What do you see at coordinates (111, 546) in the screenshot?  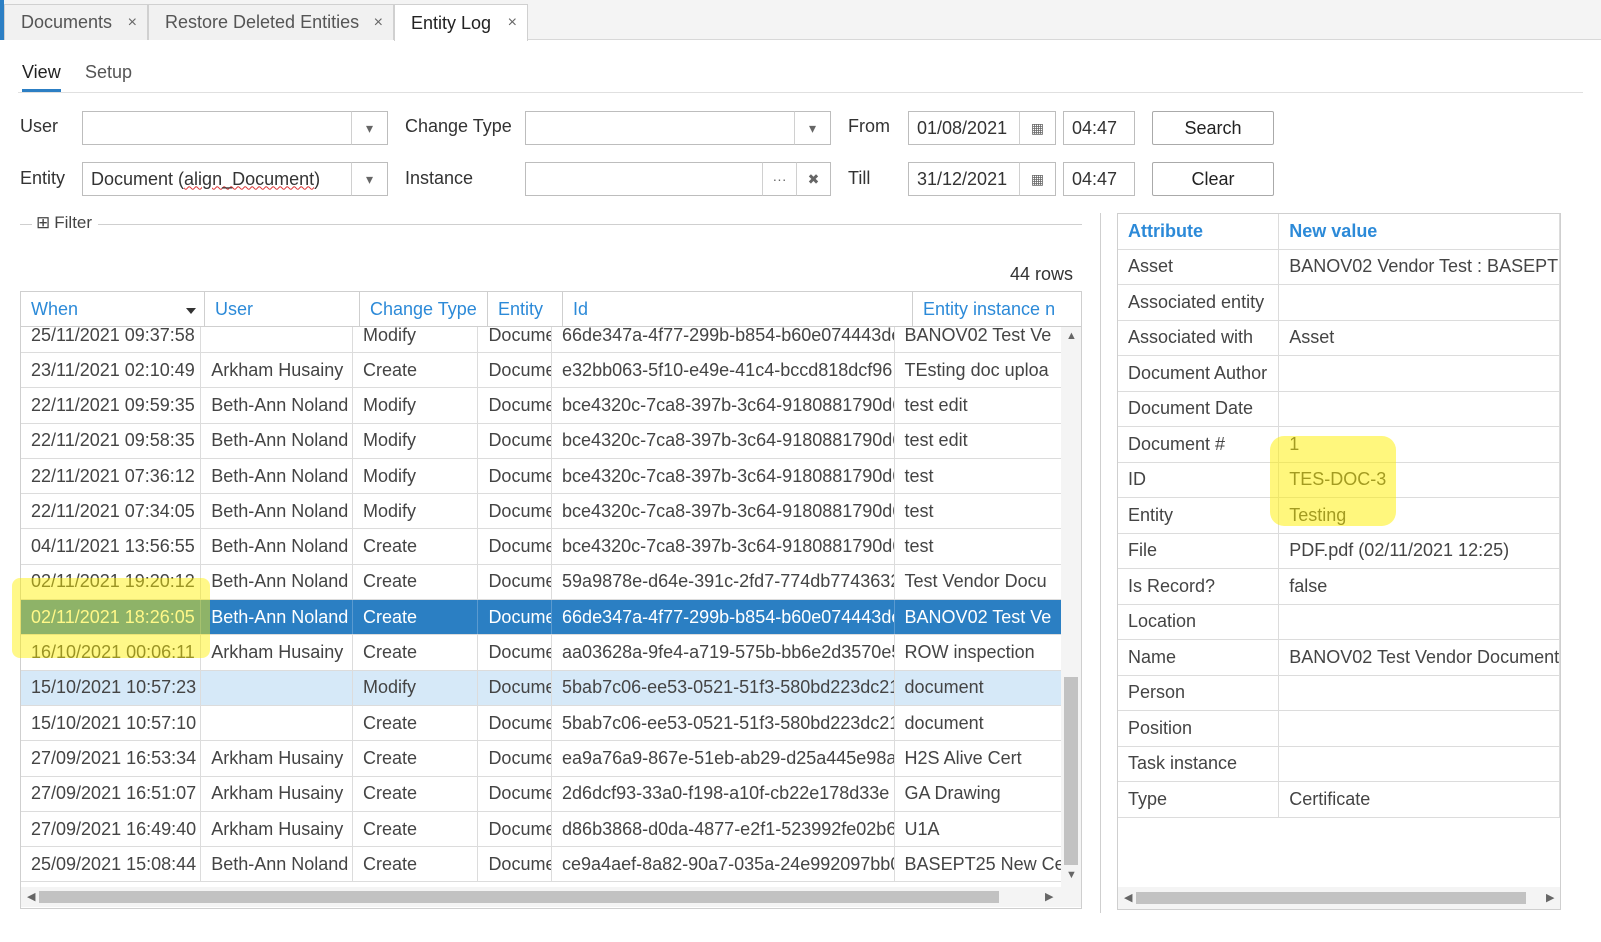 I see `cell-when: 04/11/2021 13:56:55` at bounding box center [111, 546].